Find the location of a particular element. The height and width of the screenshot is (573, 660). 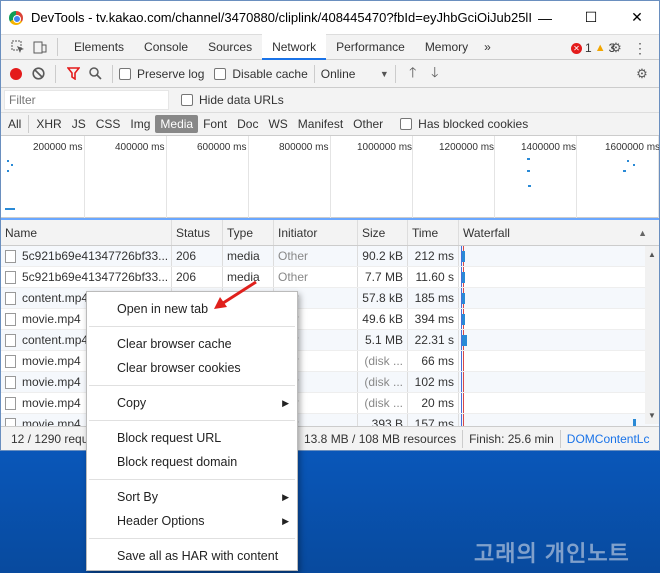

tab-performance: Performance is located at coordinates (370, 47).